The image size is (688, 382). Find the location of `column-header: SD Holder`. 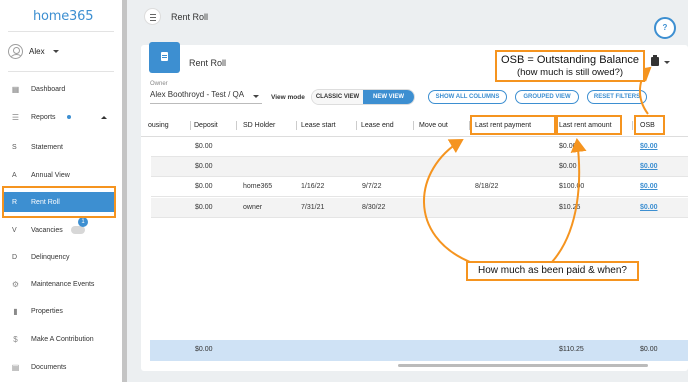

column-header: SD Holder is located at coordinates (259, 125).